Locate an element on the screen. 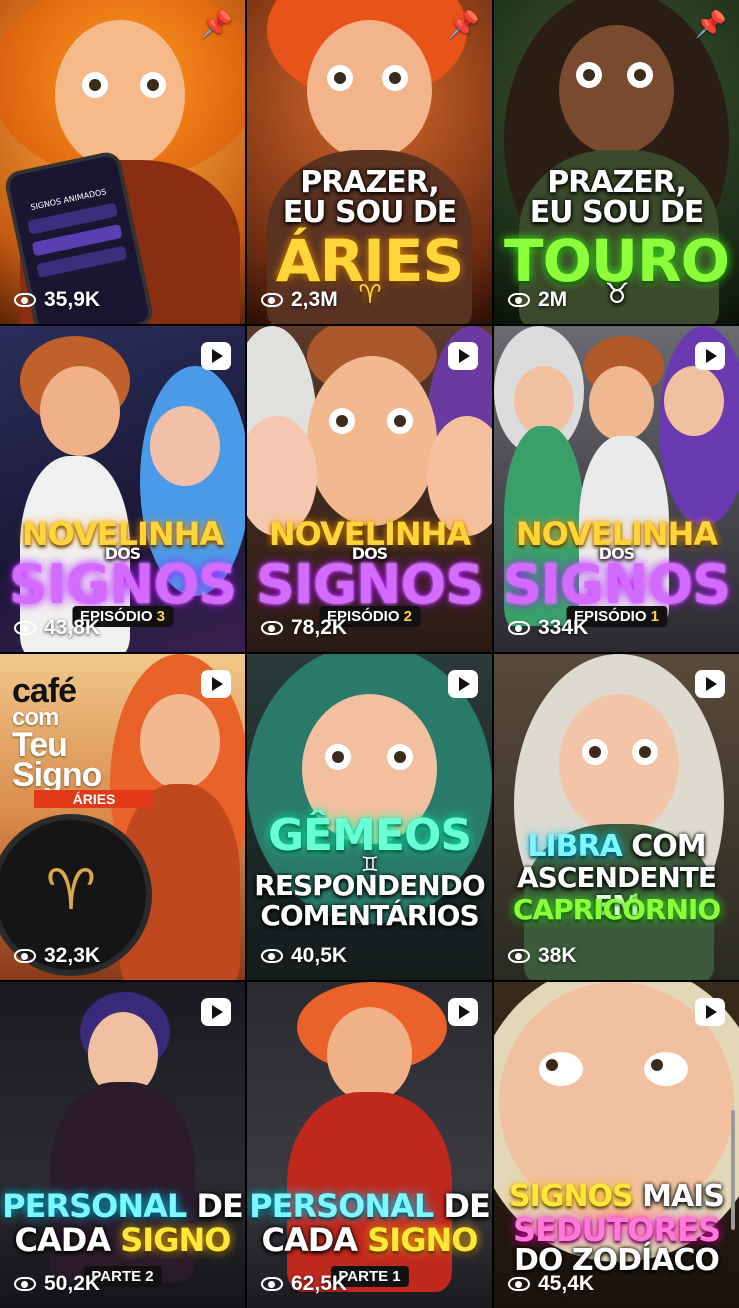  view-count: 334K is located at coordinates (548, 628).